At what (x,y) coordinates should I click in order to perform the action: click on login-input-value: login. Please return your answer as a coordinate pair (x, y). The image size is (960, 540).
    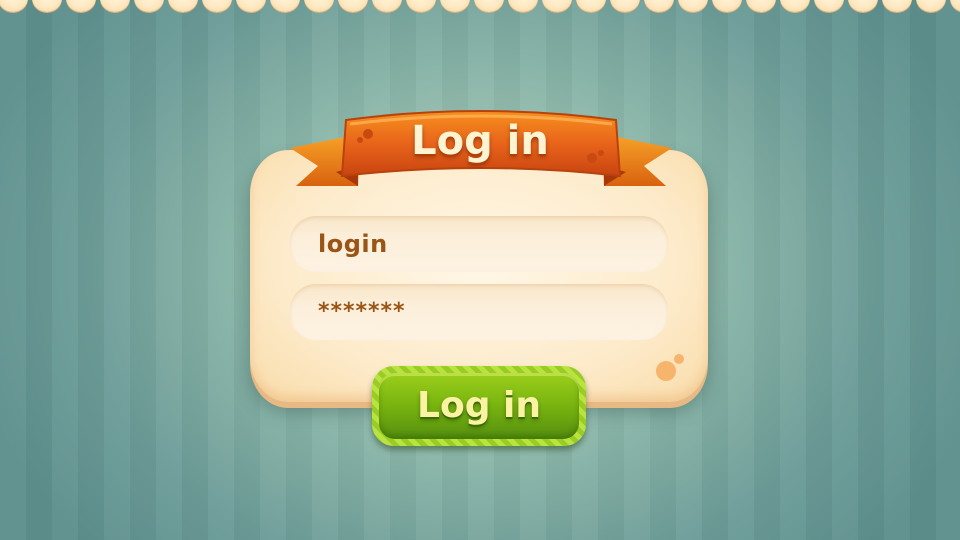
    Looking at the image, I should click on (353, 244).